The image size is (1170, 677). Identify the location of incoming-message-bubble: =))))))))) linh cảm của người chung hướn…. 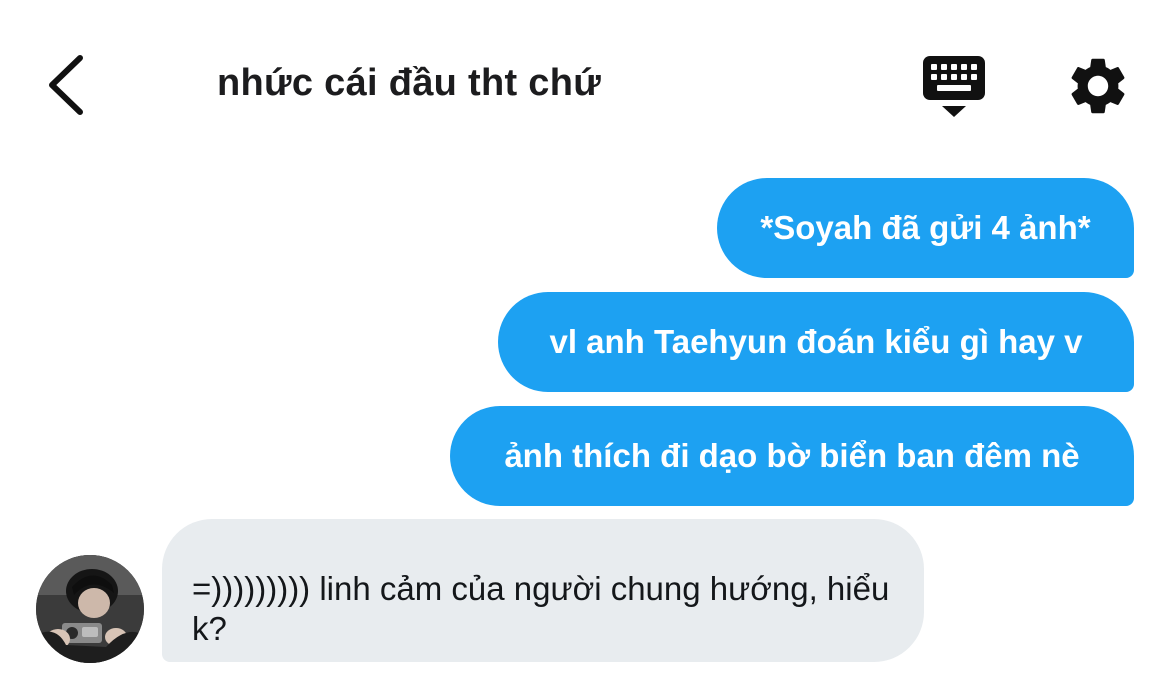
(543, 590).